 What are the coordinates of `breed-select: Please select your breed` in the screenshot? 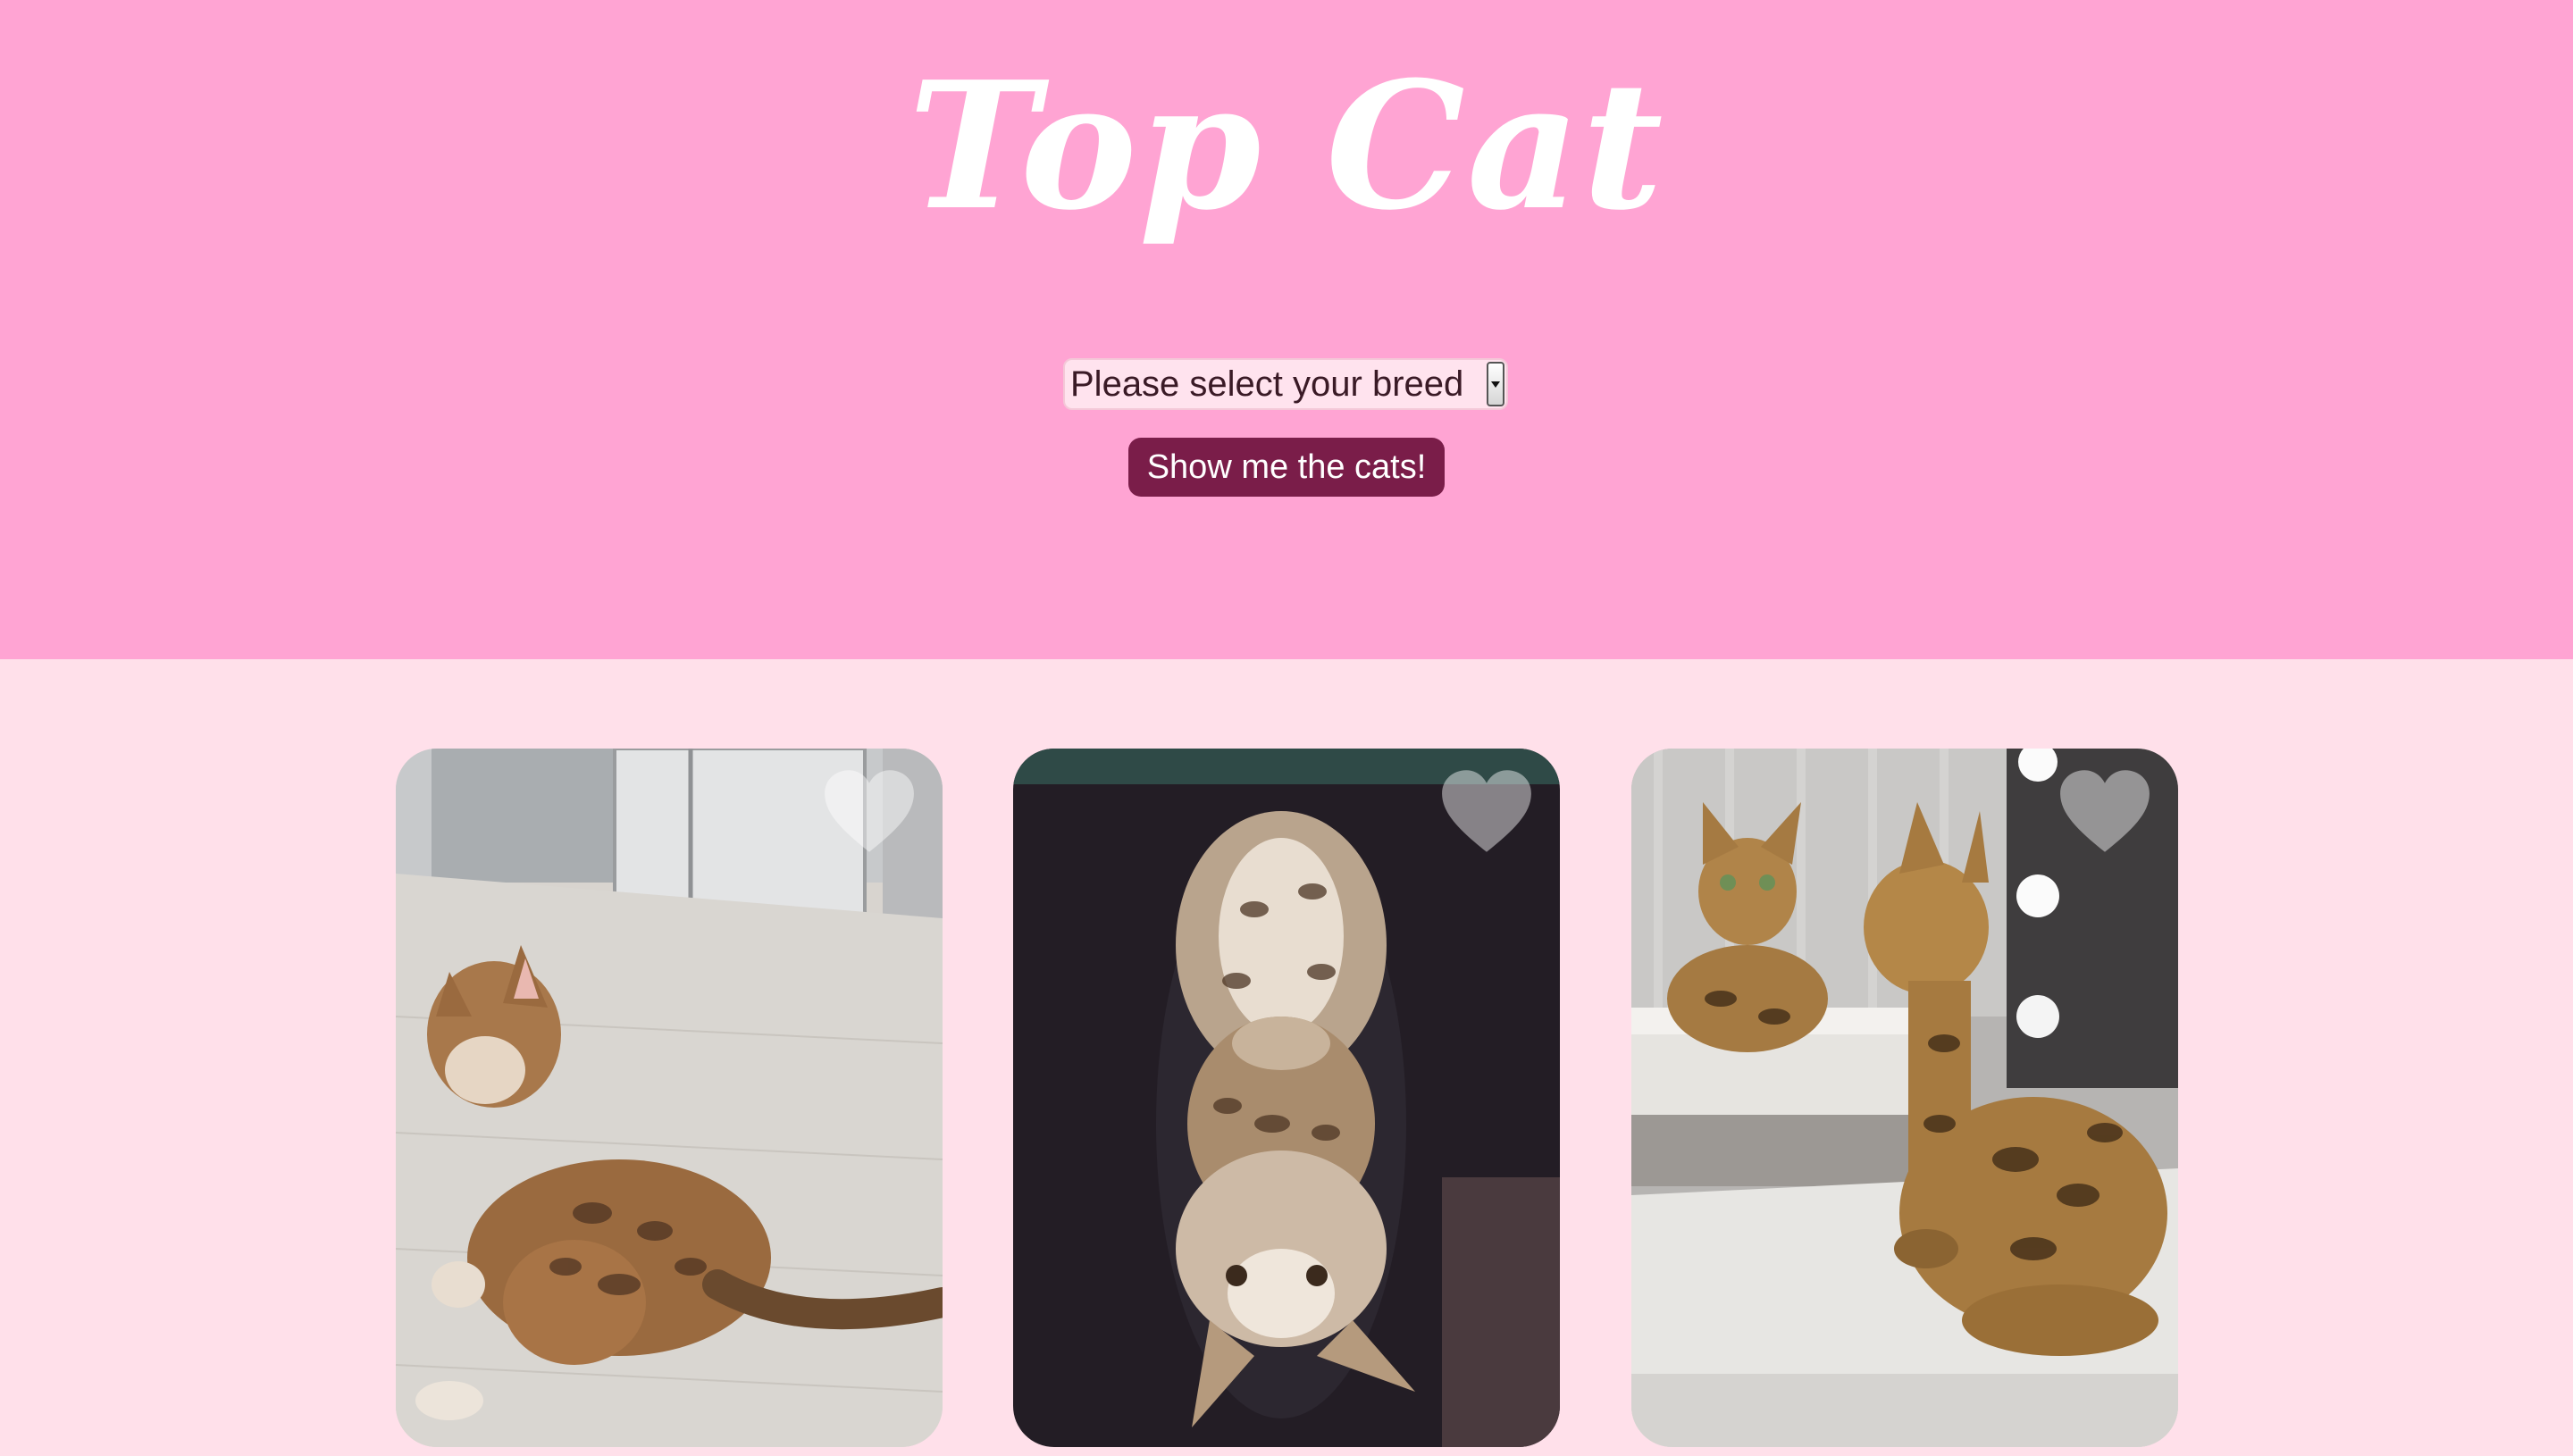 It's located at (1285, 384).